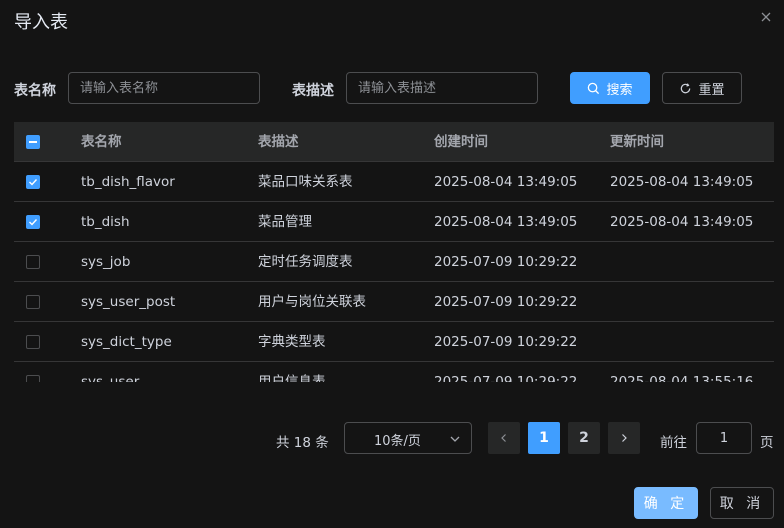  I want to click on chevron-right-icon, so click(624, 438).